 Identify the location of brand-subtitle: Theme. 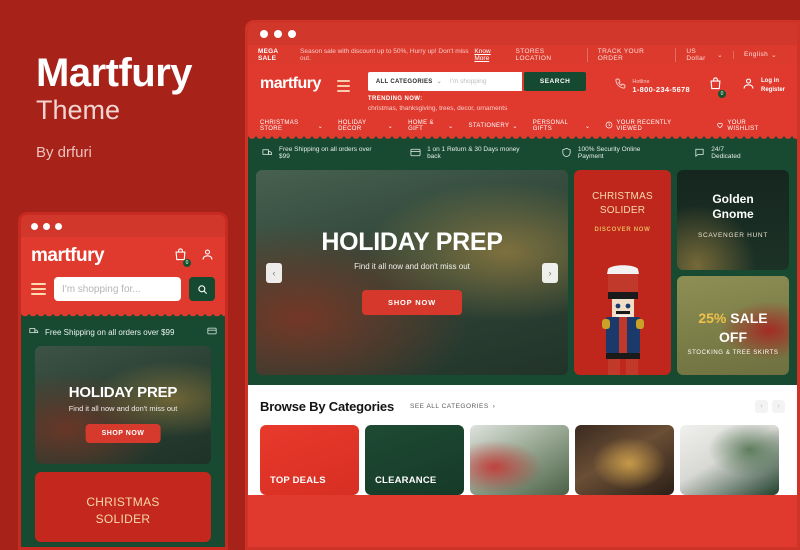
(78, 110).